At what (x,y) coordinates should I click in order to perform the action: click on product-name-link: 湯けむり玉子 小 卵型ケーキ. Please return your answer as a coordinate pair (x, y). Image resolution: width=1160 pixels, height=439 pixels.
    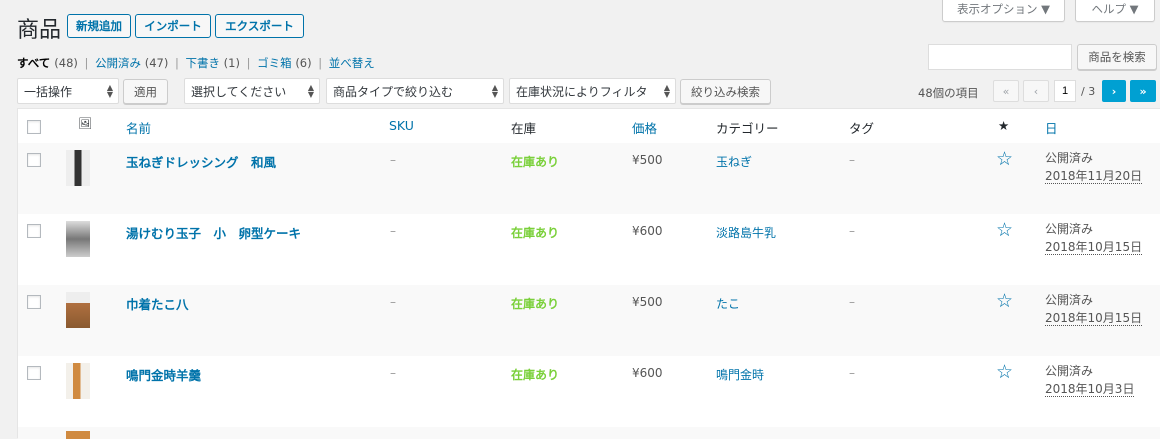
    Looking at the image, I should click on (213, 232).